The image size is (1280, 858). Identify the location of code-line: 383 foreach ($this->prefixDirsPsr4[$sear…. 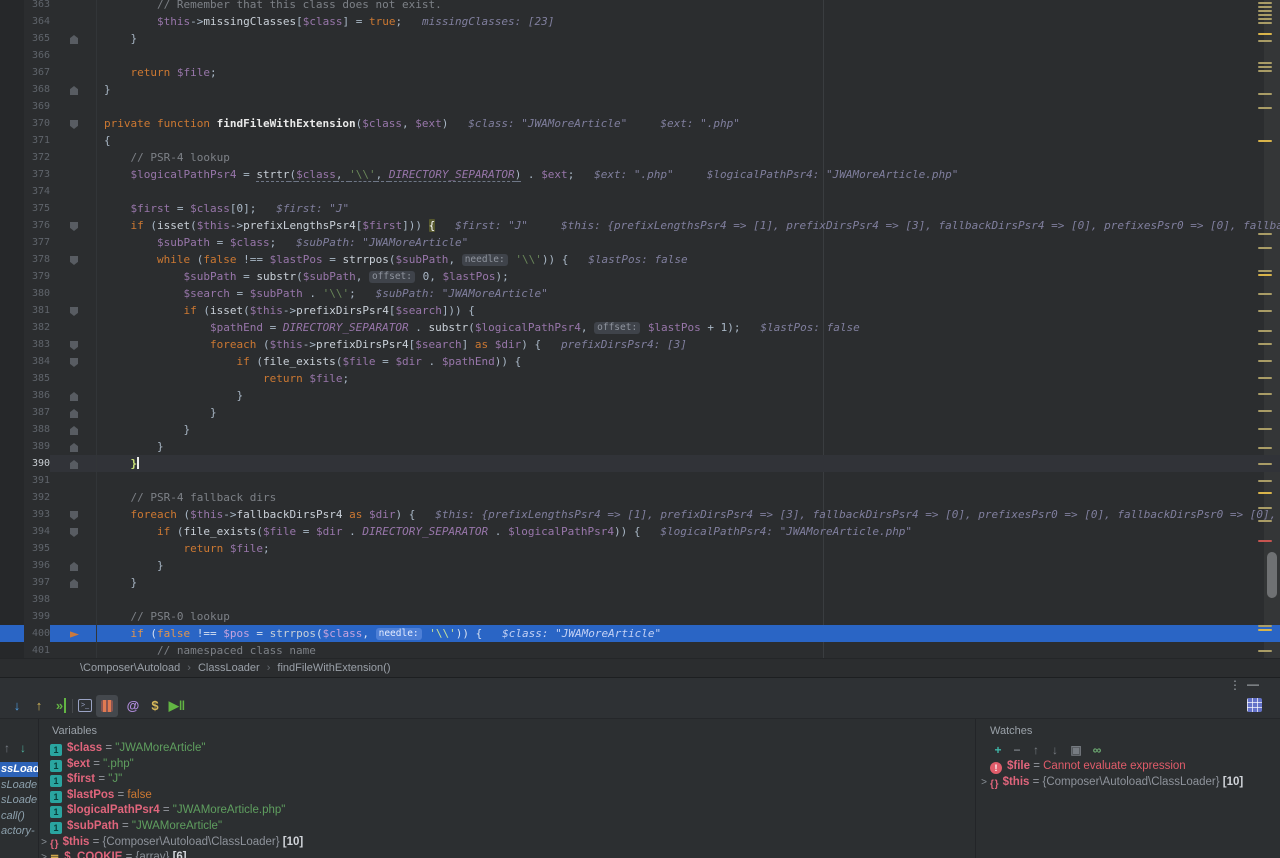
(640, 344).